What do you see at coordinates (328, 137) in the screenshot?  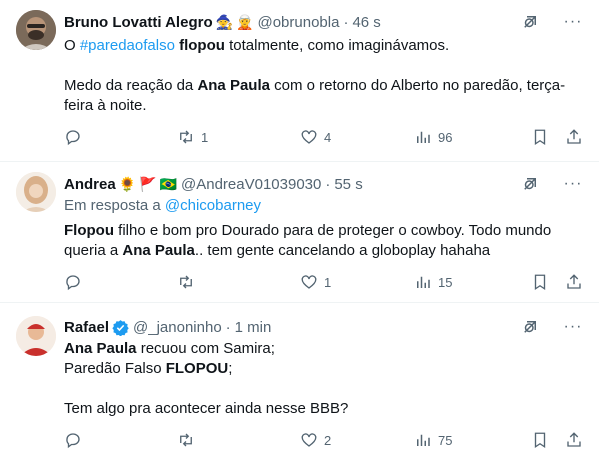 I see `like-count: 4` at bounding box center [328, 137].